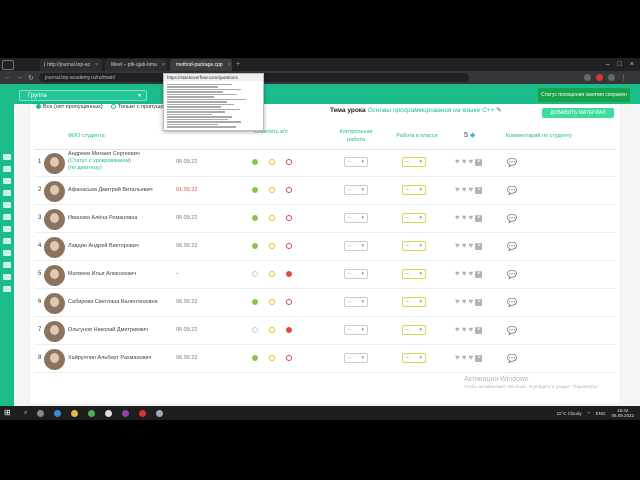 This screenshot has height=480, width=640. I want to click on sidebar-homework-icon, so click(7, 193).